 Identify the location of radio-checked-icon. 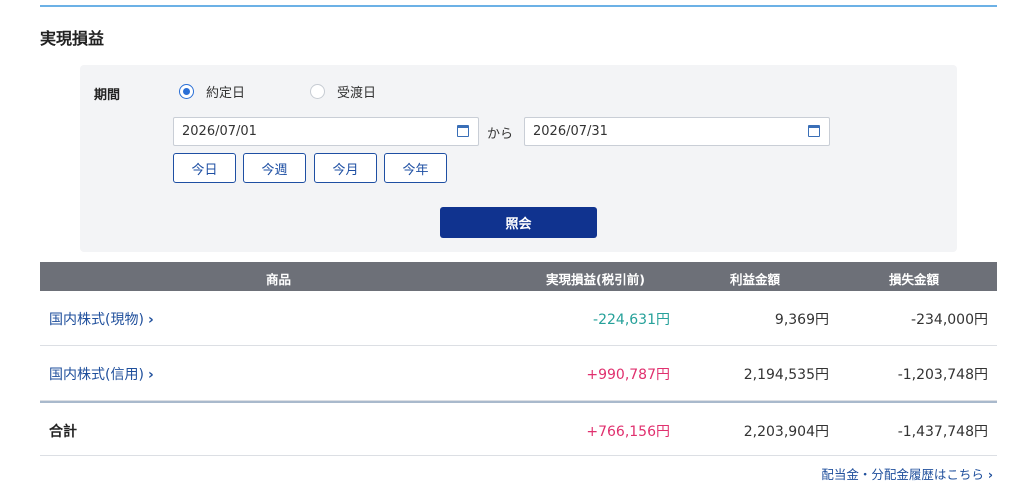
(186, 91).